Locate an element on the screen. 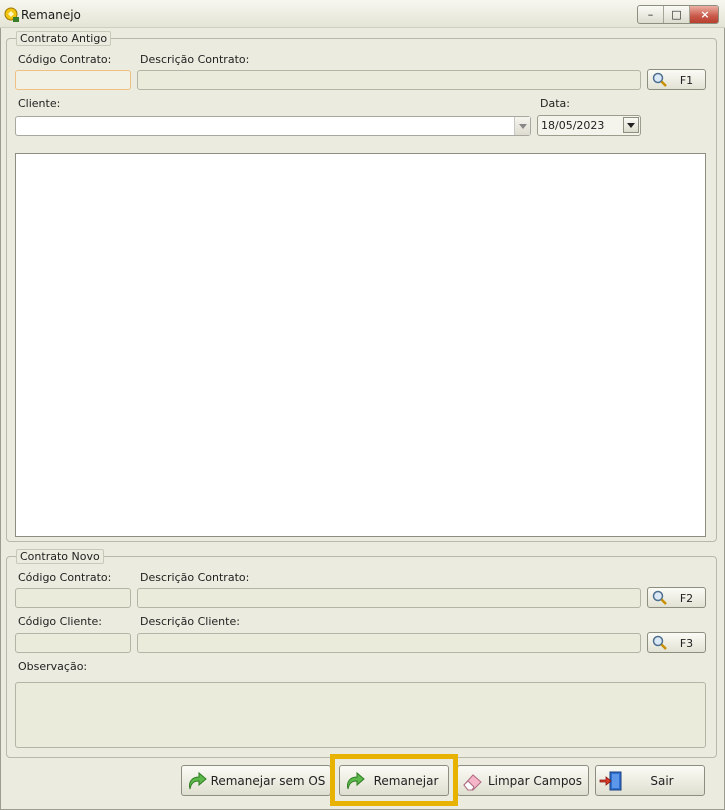 This screenshot has height=810, width=725. client-description-input is located at coordinates (389, 643).